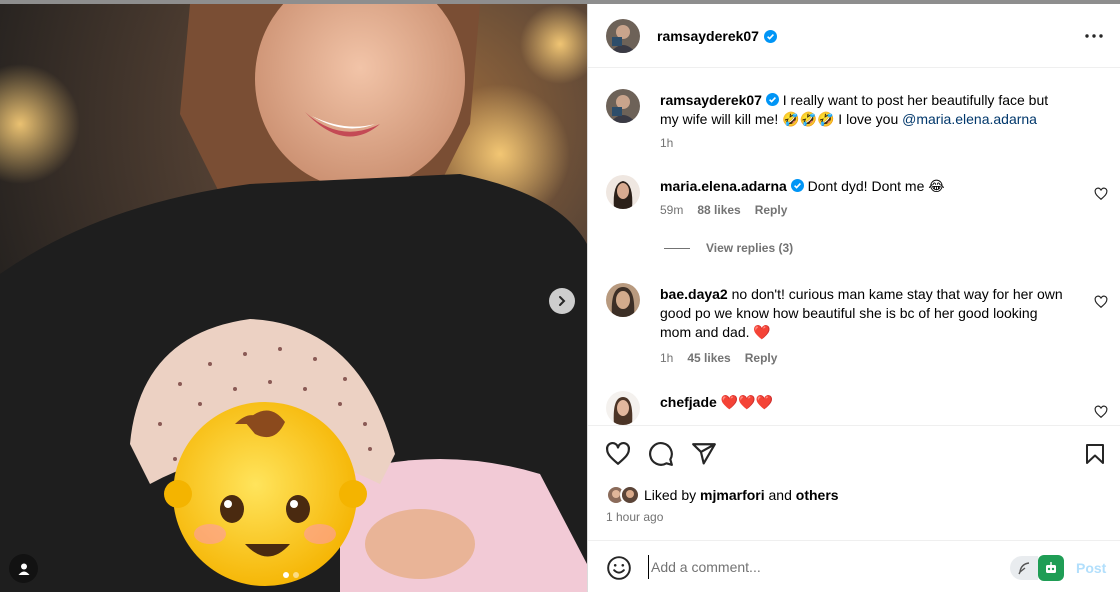 Image resolution: width=1120 pixels, height=592 pixels. I want to click on comment-likes: 45 likes, so click(708, 358).